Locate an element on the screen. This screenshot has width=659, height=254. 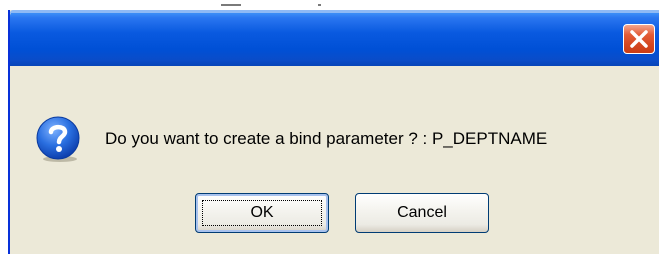
cancel-button: Cancel is located at coordinates (422, 213).